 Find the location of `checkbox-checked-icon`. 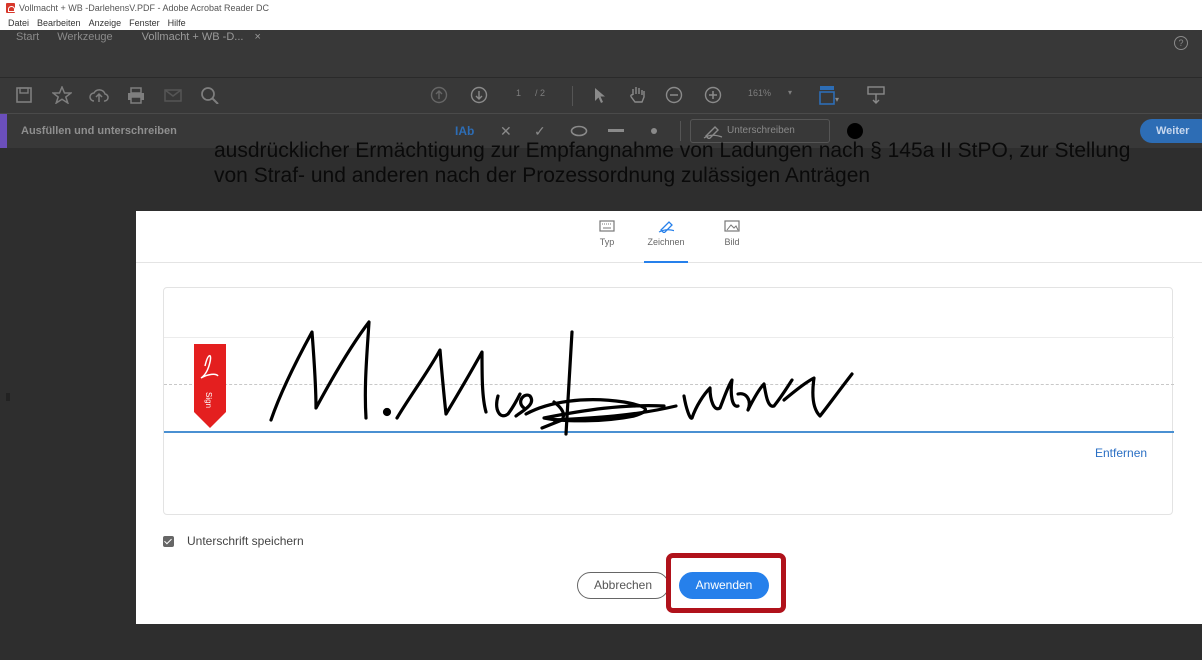

checkbox-checked-icon is located at coordinates (168, 541).